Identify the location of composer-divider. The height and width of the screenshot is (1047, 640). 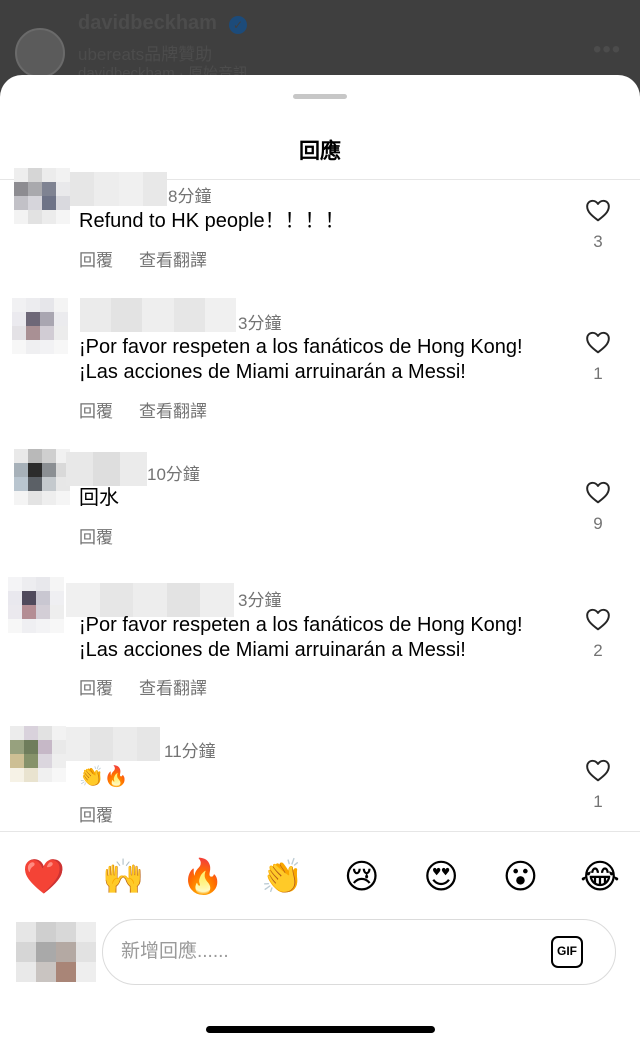
(320, 831).